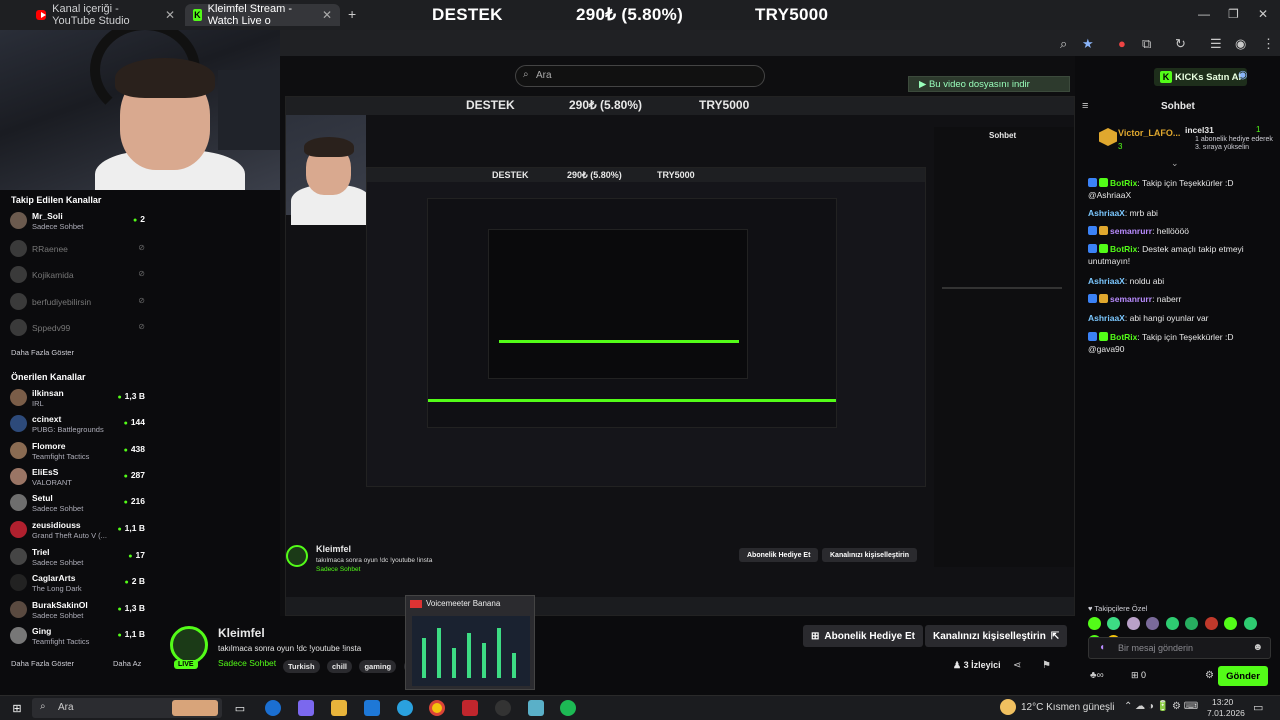 This screenshot has height=720, width=1280. Describe the element at coordinates (18, 556) in the screenshot. I see `avatar` at that location.